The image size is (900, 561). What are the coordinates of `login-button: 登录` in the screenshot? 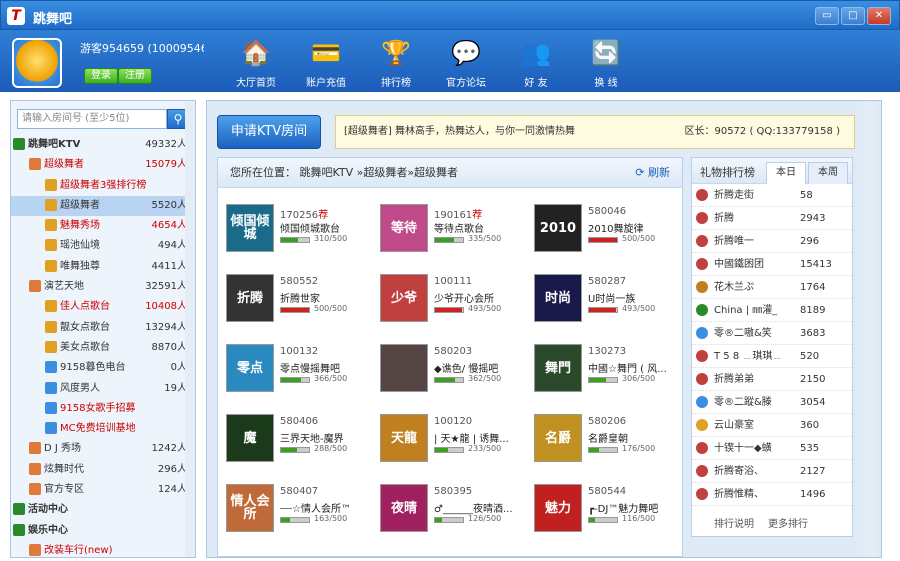 It's located at (101, 76).